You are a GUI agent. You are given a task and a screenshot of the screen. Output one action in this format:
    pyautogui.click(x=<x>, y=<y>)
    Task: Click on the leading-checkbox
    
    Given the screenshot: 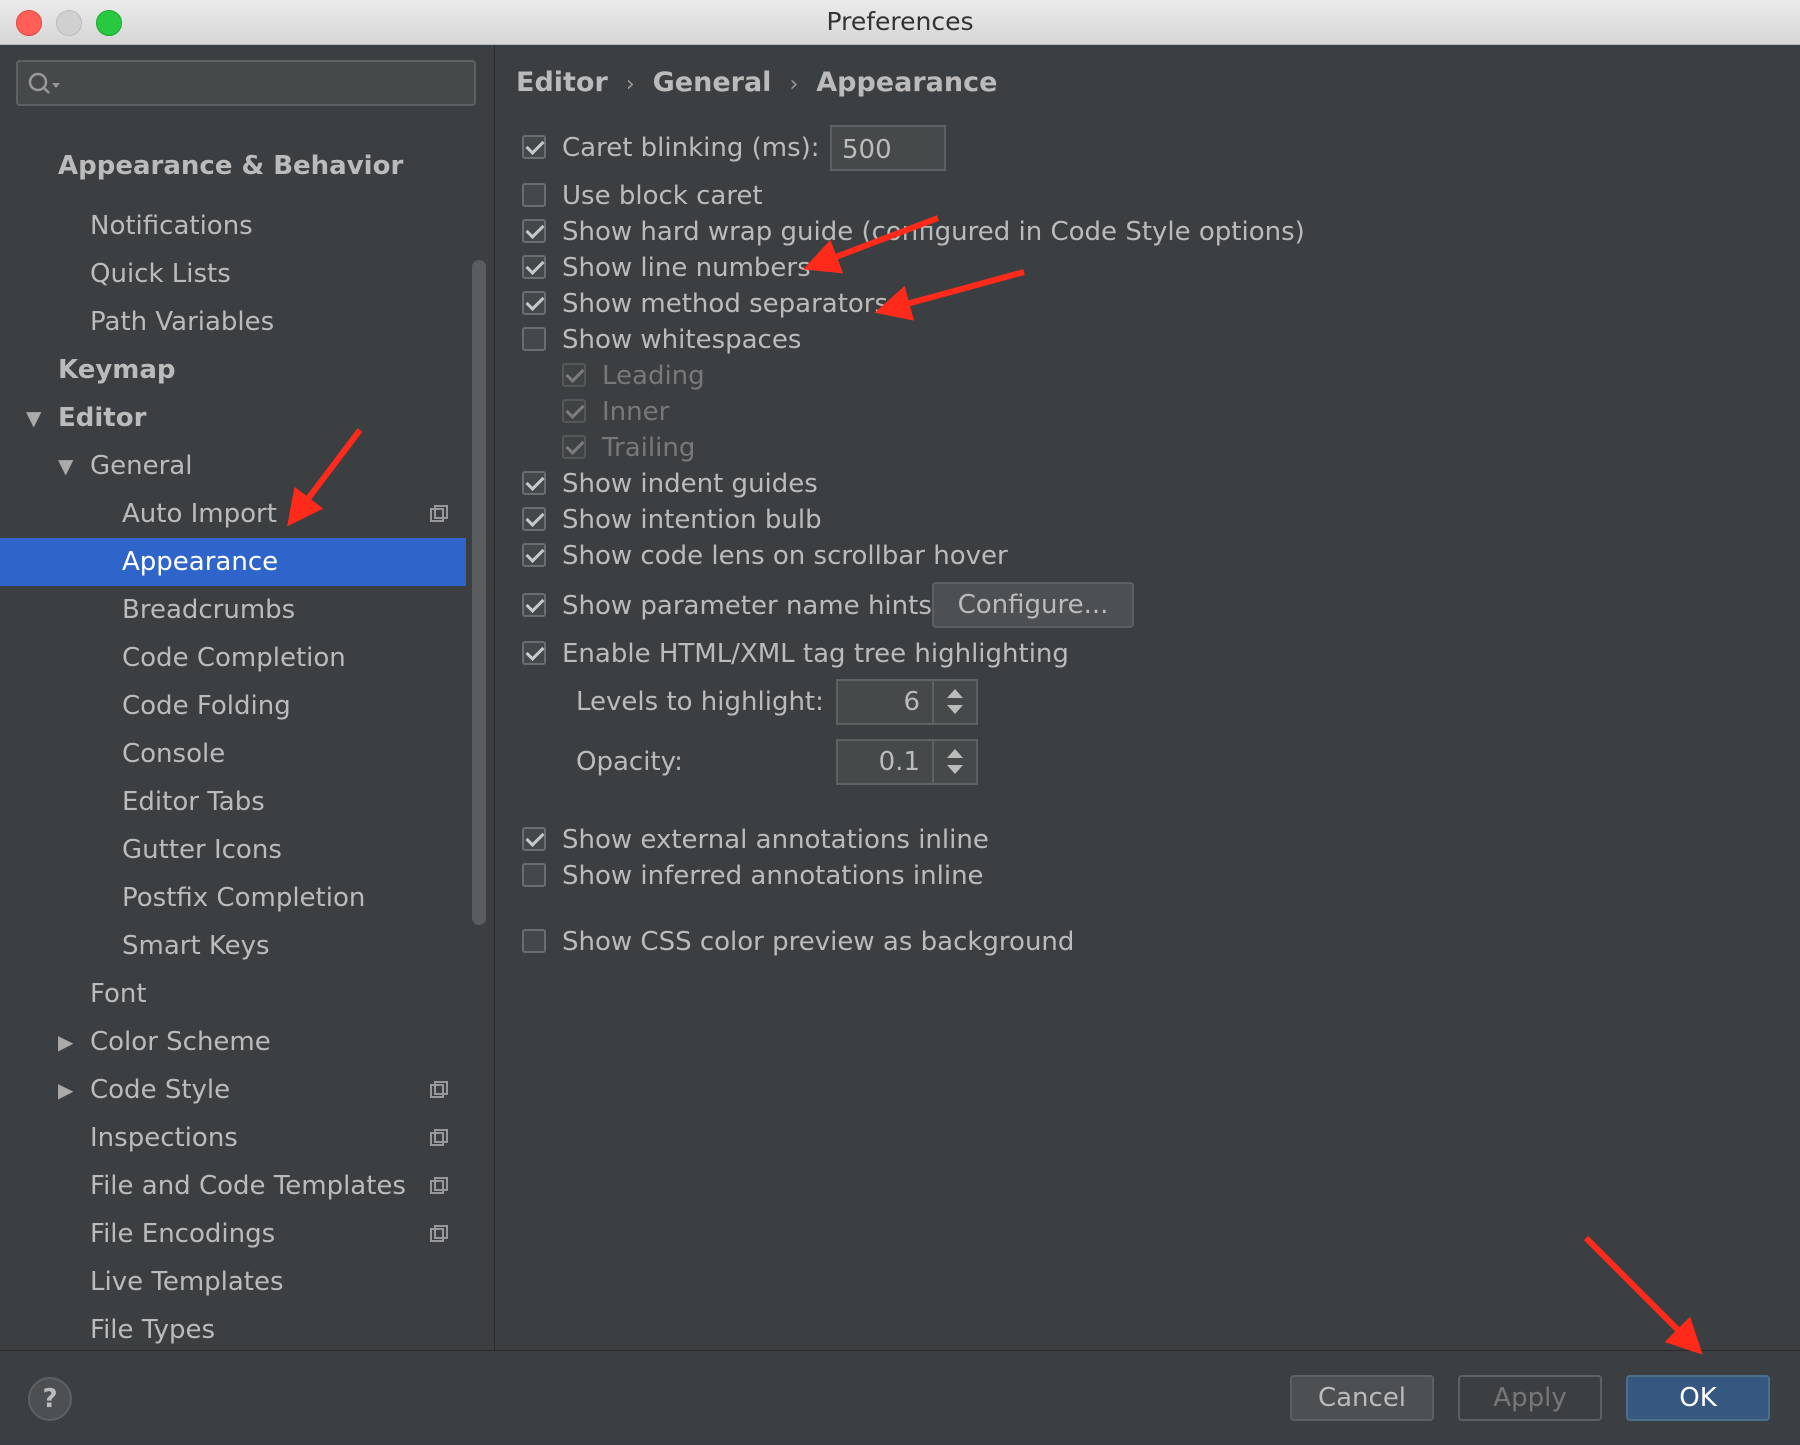 What is the action you would take?
    pyautogui.click(x=574, y=375)
    